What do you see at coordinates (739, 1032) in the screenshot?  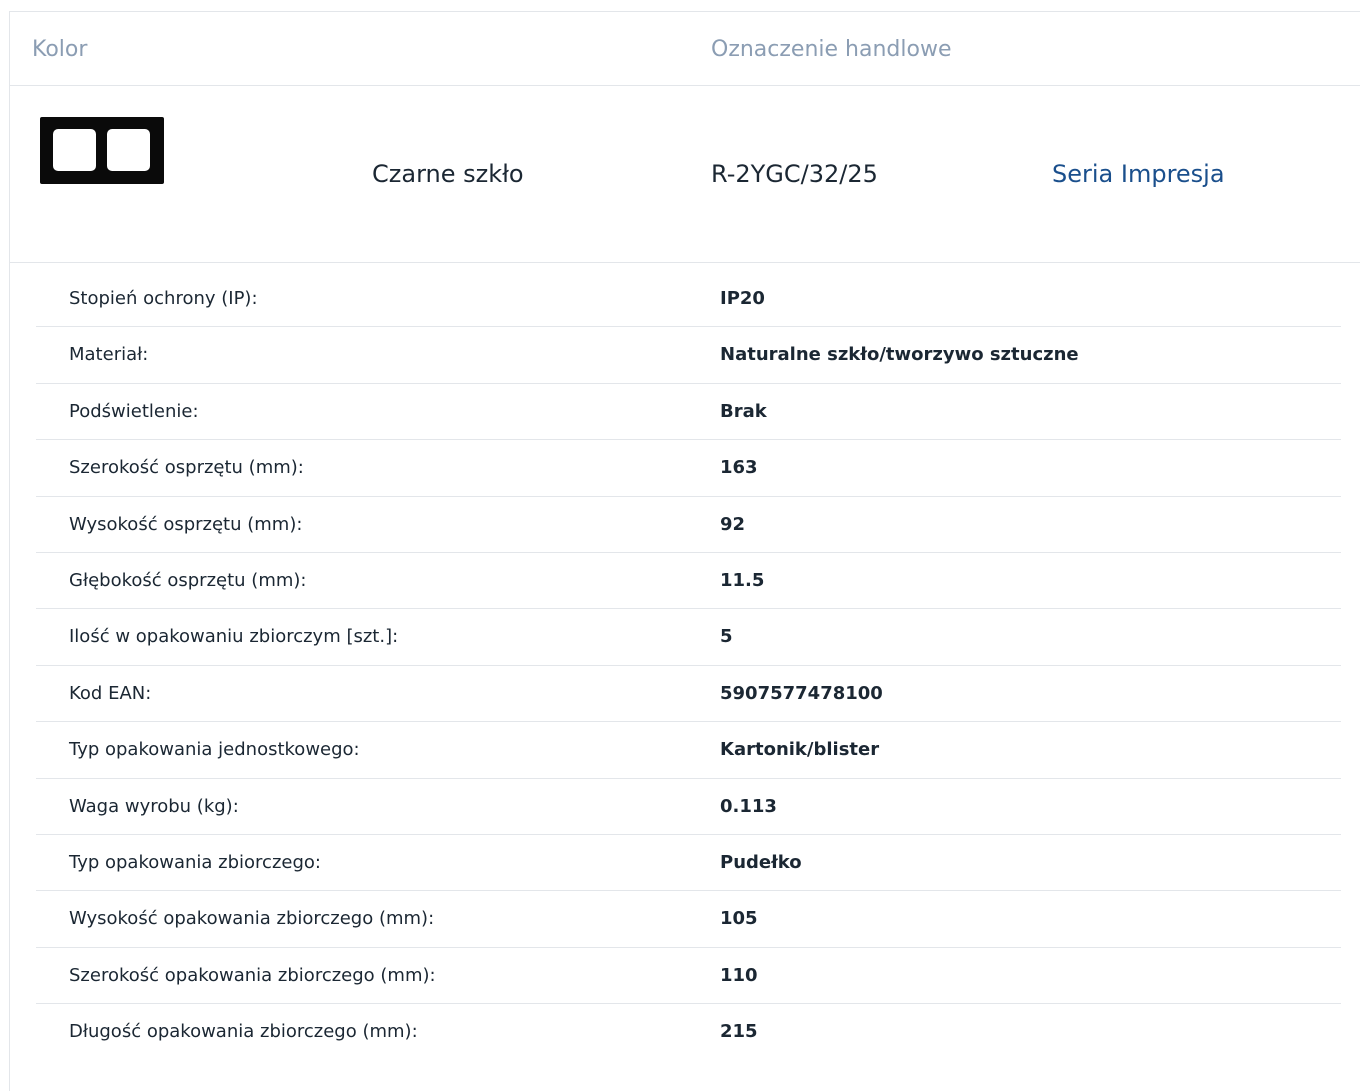 I see `spec-value: 215` at bounding box center [739, 1032].